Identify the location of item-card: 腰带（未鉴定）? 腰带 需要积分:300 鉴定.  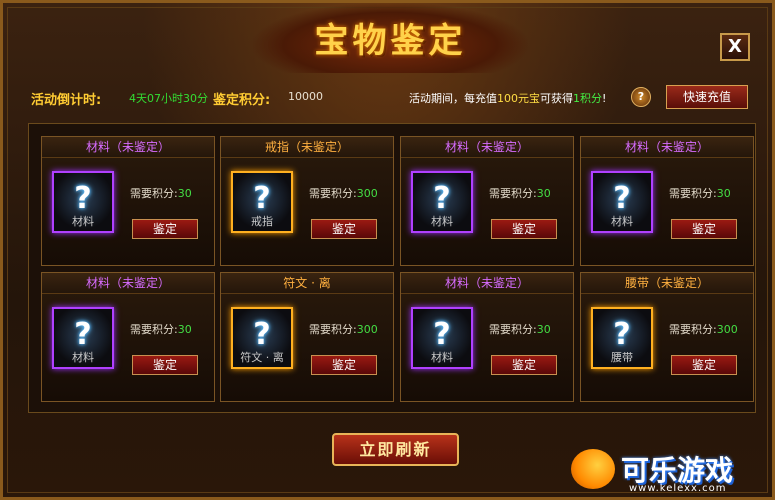
(667, 337).